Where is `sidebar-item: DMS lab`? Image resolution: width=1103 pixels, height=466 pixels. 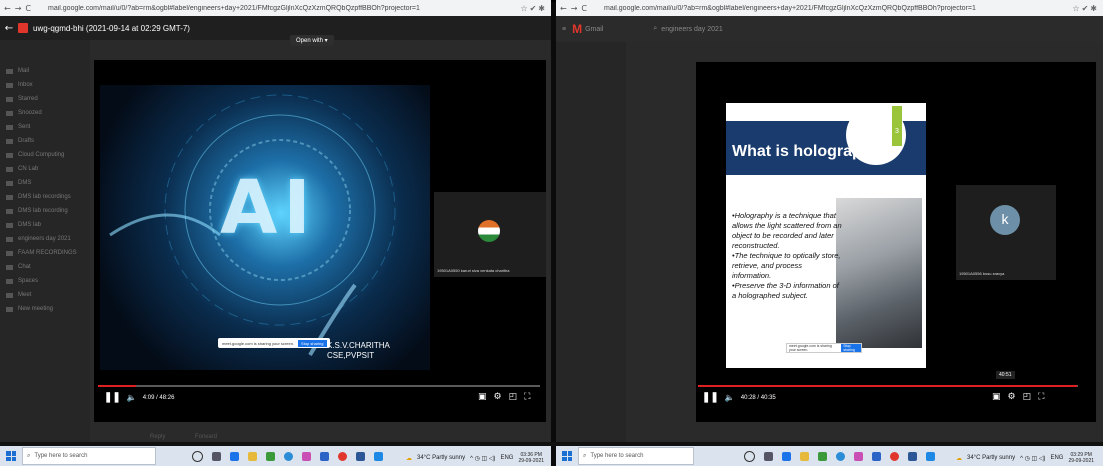 sidebar-item: DMS lab is located at coordinates (45, 225).